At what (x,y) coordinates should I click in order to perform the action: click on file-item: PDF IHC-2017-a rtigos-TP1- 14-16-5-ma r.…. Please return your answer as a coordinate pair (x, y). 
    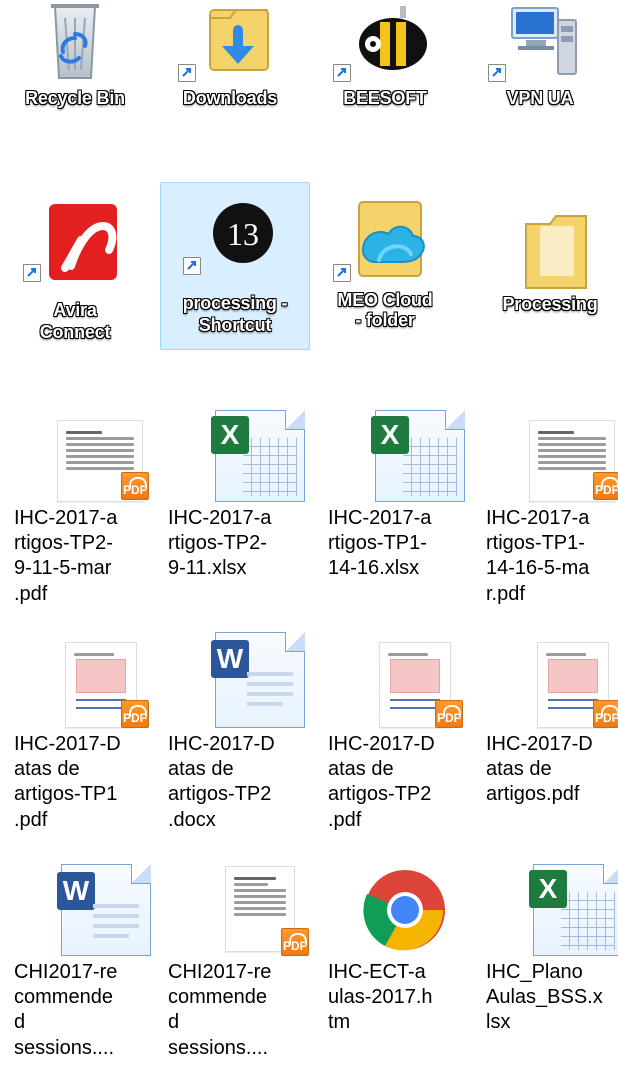
    Looking at the image, I should click on (550, 510).